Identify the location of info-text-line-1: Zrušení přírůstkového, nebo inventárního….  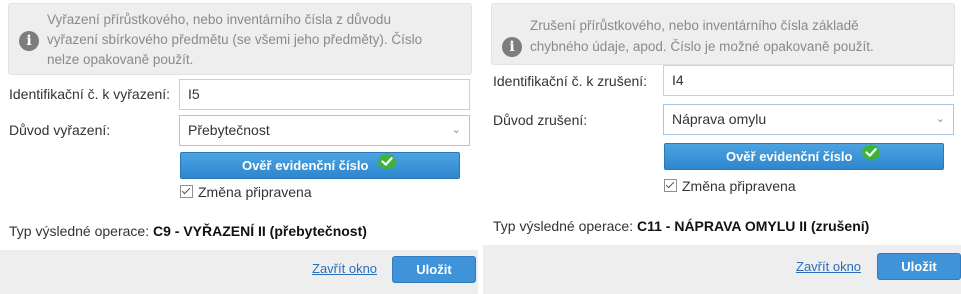
(694, 25).